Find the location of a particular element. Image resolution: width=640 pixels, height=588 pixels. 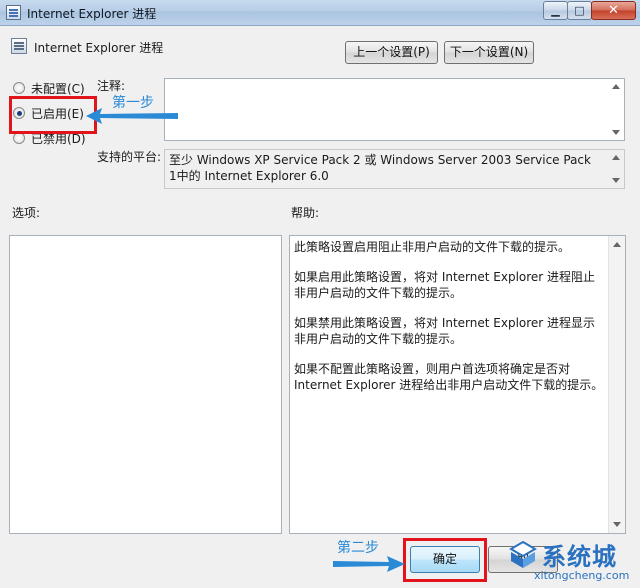

step2-annotation: 第二步 is located at coordinates (358, 548).